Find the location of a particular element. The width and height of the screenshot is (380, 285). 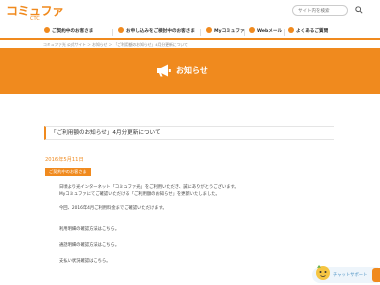

page-title: お知らせ is located at coordinates (192, 70).